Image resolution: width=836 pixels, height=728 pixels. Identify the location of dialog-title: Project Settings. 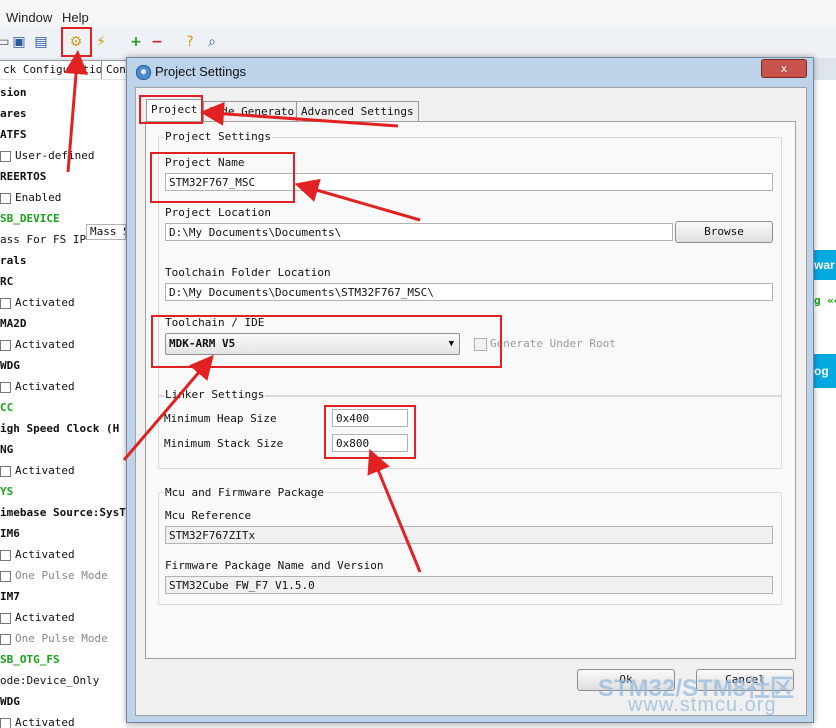
(201, 71).